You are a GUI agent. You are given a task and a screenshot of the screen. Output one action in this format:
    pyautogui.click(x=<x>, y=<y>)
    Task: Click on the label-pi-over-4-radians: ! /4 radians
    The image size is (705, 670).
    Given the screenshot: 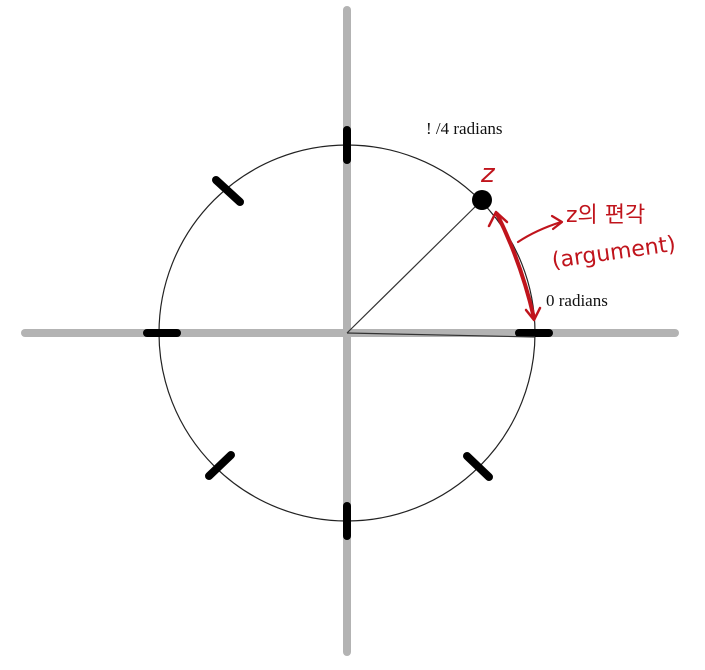 What is the action you would take?
    pyautogui.click(x=464, y=128)
    